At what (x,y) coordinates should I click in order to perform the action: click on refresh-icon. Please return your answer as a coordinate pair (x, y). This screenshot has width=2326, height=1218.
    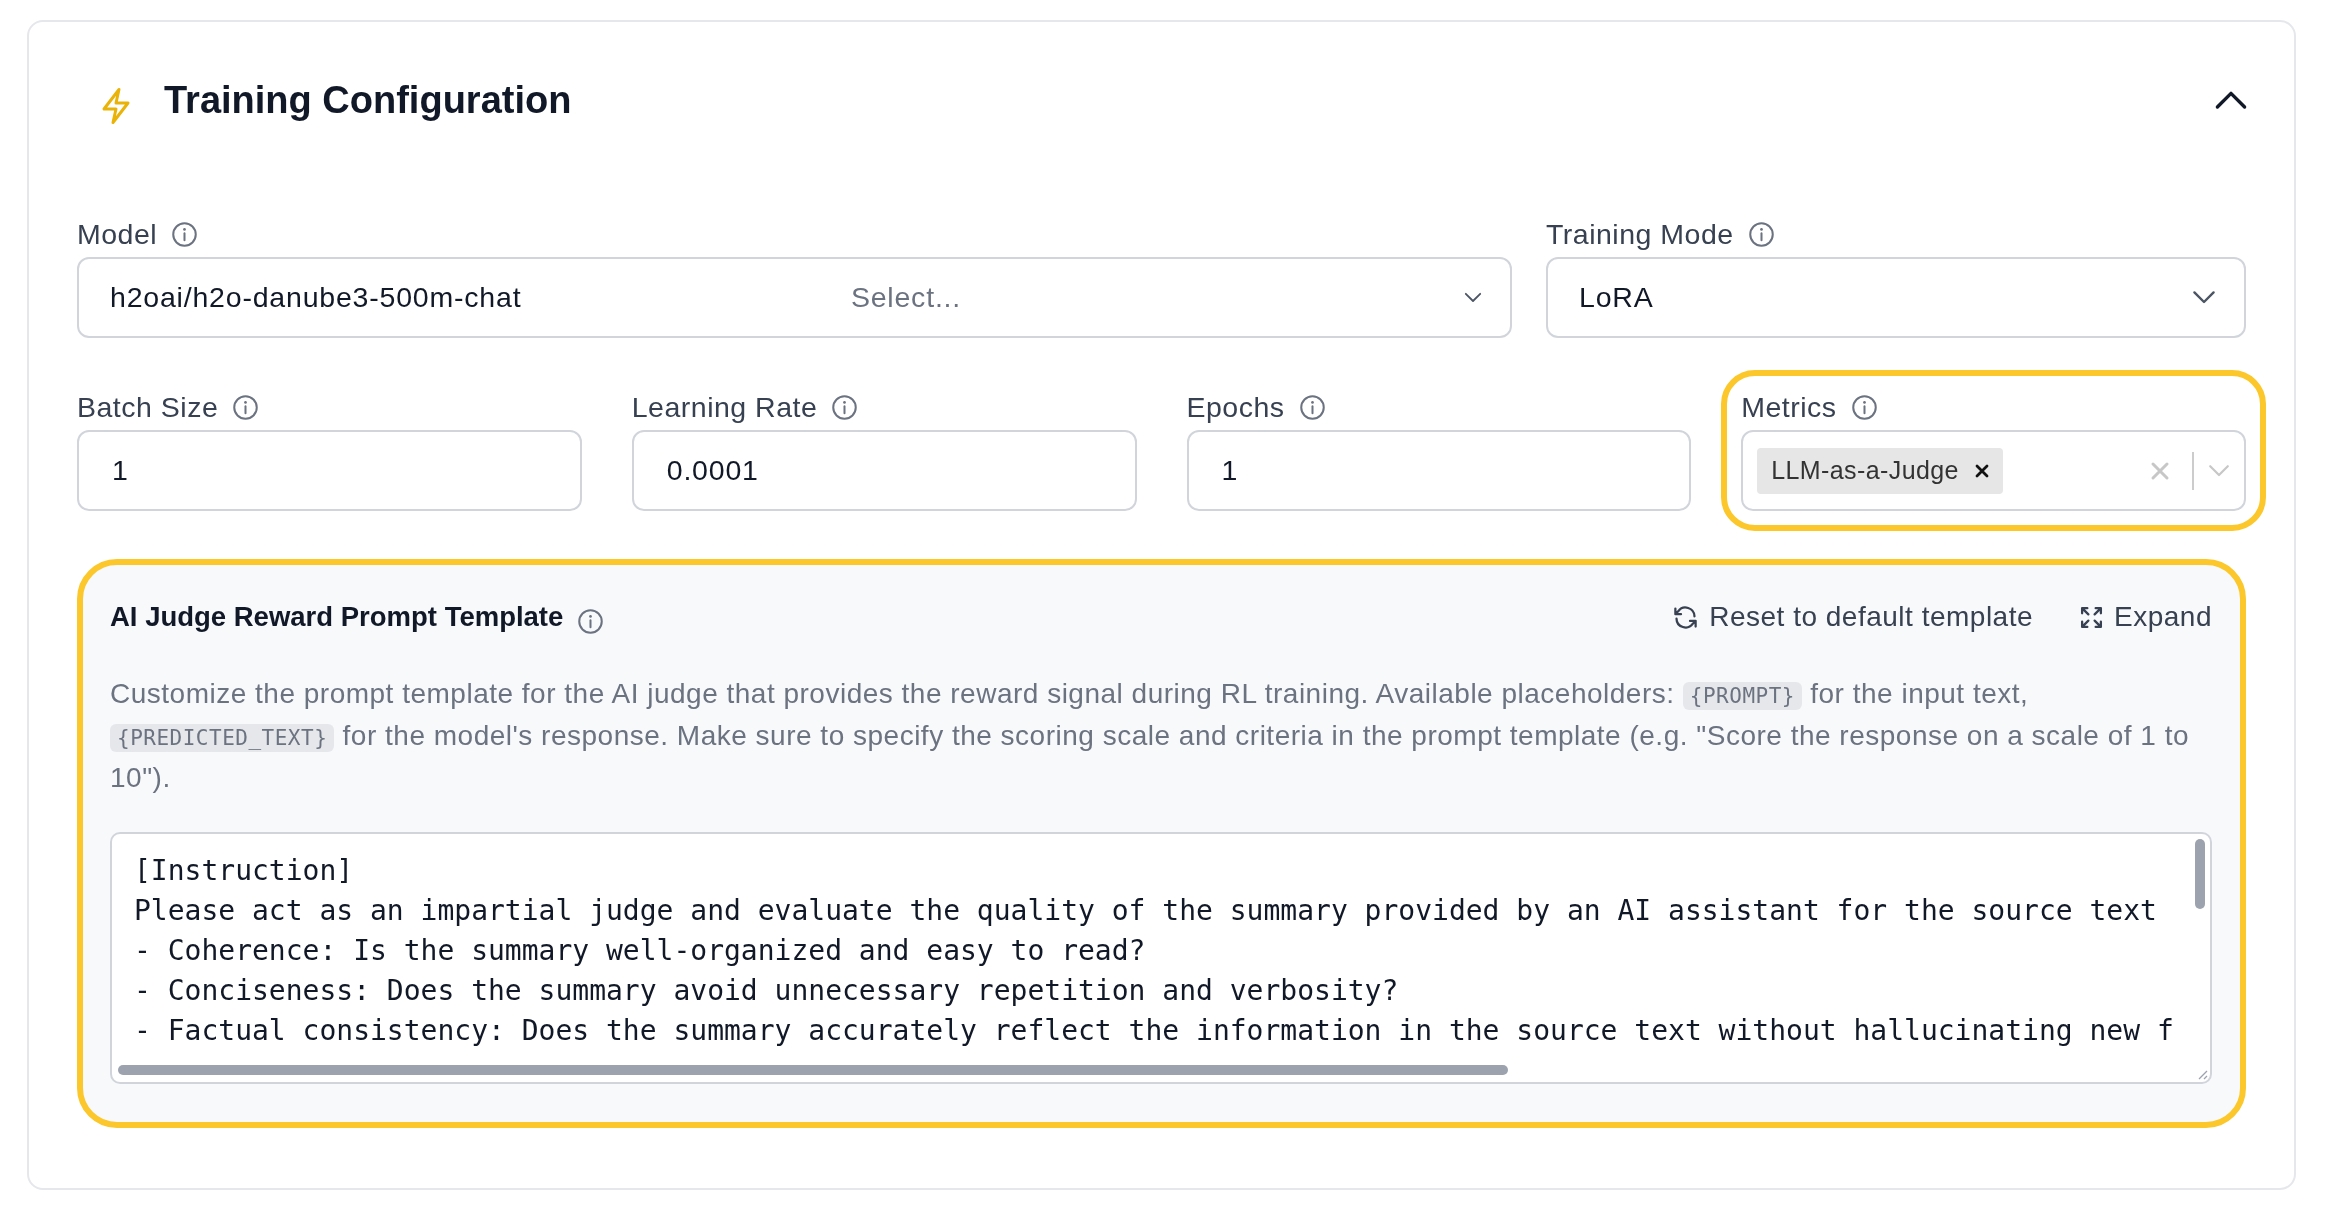
    Looking at the image, I should click on (1686, 617).